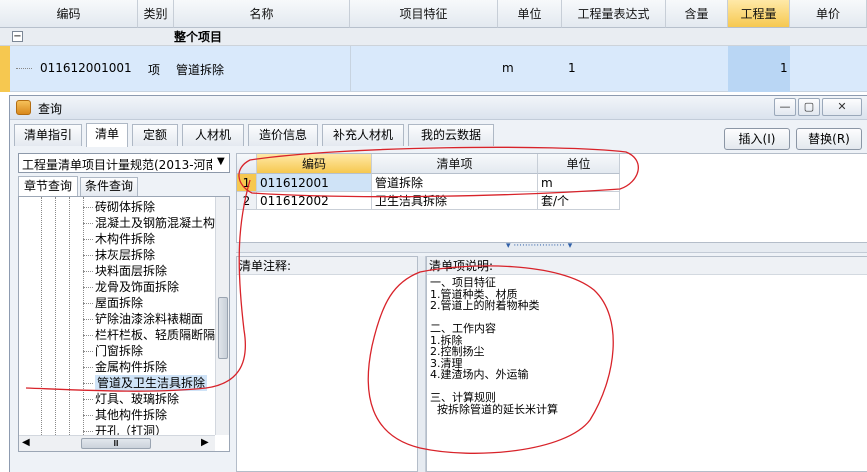 This screenshot has width=867, height=472. I want to click on table-row: 1 011612001 管道拆除 m, so click(429, 183).